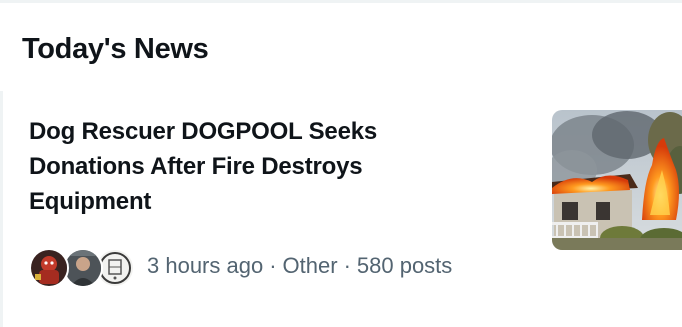 Image resolution: width=682 pixels, height=327 pixels. What do you see at coordinates (115, 49) in the screenshot?
I see `section-title: Today's News` at bounding box center [115, 49].